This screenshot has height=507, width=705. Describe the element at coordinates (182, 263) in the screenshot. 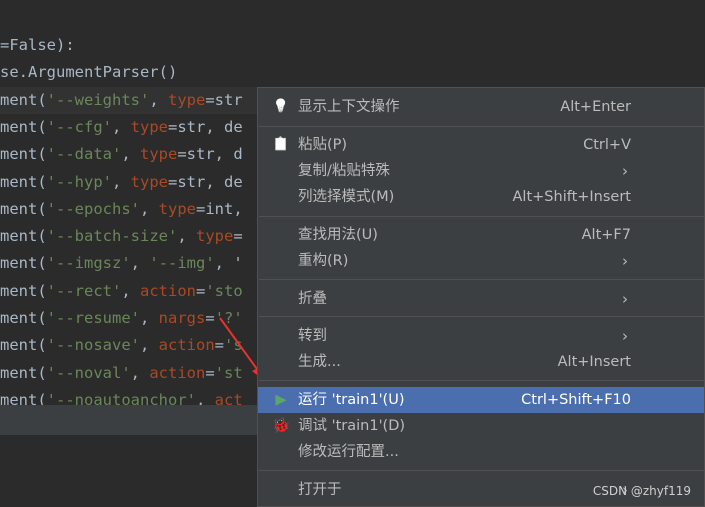

I see `code-token: '--img'` at that location.